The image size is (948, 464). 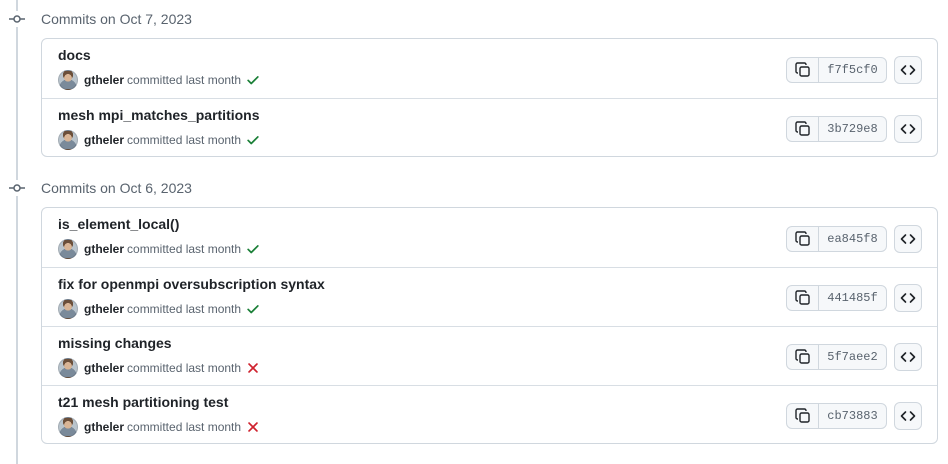 I want to click on commit-actions: 3b729e8, so click(x=854, y=128).